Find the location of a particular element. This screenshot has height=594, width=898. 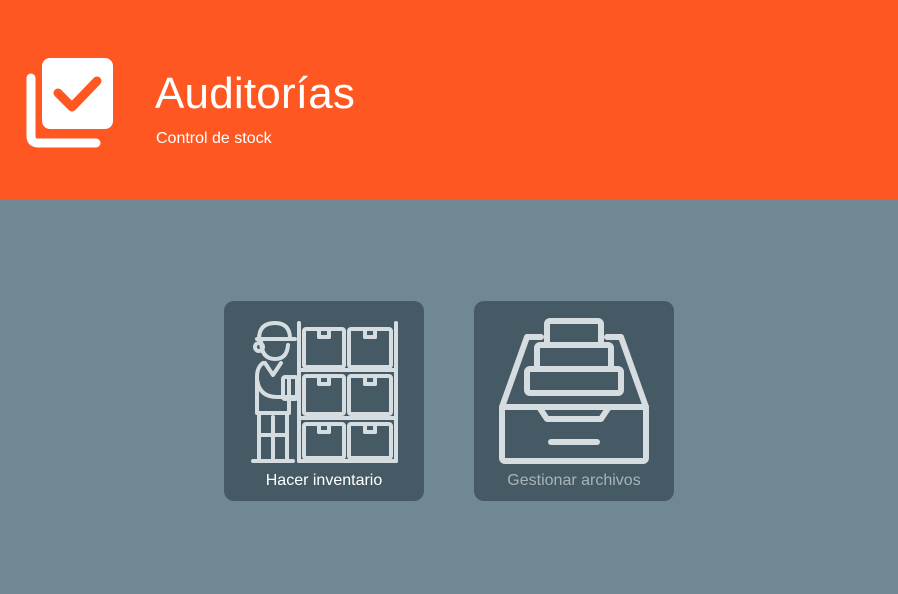

page-subtitle: Control de stock is located at coordinates (214, 138).